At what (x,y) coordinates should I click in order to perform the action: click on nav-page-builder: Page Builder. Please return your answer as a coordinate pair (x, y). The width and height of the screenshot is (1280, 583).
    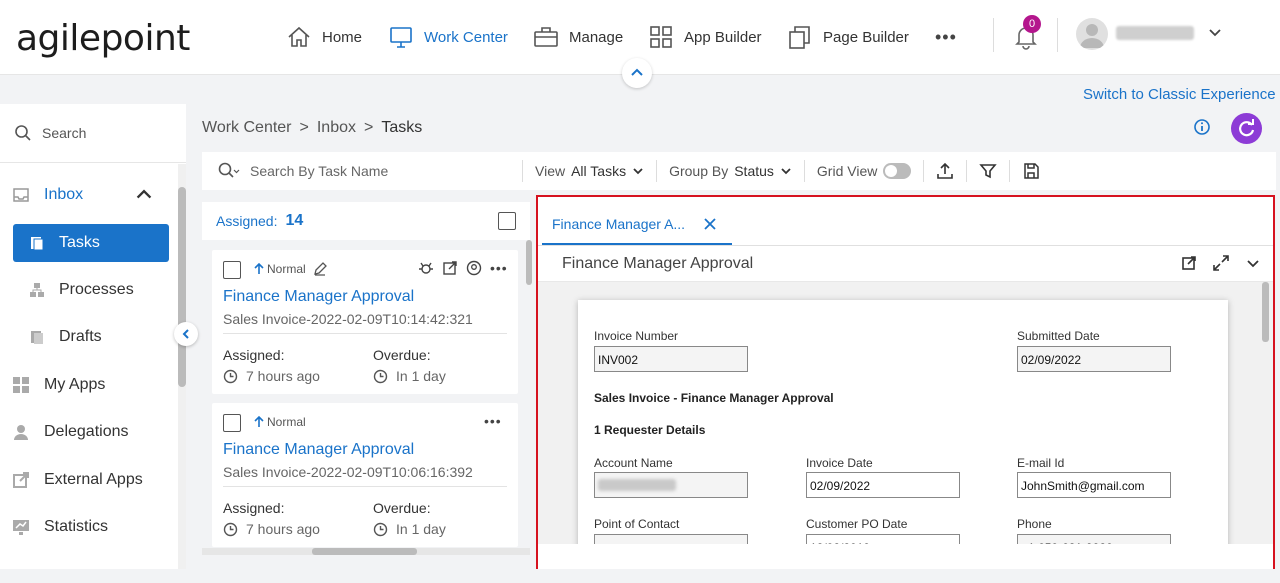
    Looking at the image, I should click on (848, 37).